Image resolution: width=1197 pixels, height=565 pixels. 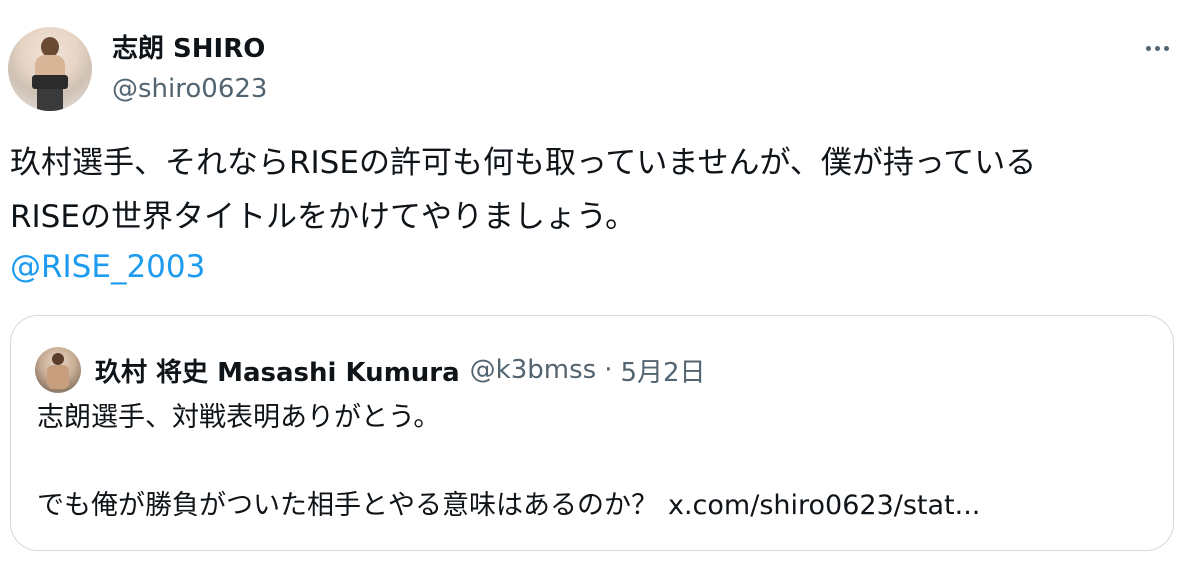 What do you see at coordinates (50, 47) in the screenshot?
I see `avatar-head` at bounding box center [50, 47].